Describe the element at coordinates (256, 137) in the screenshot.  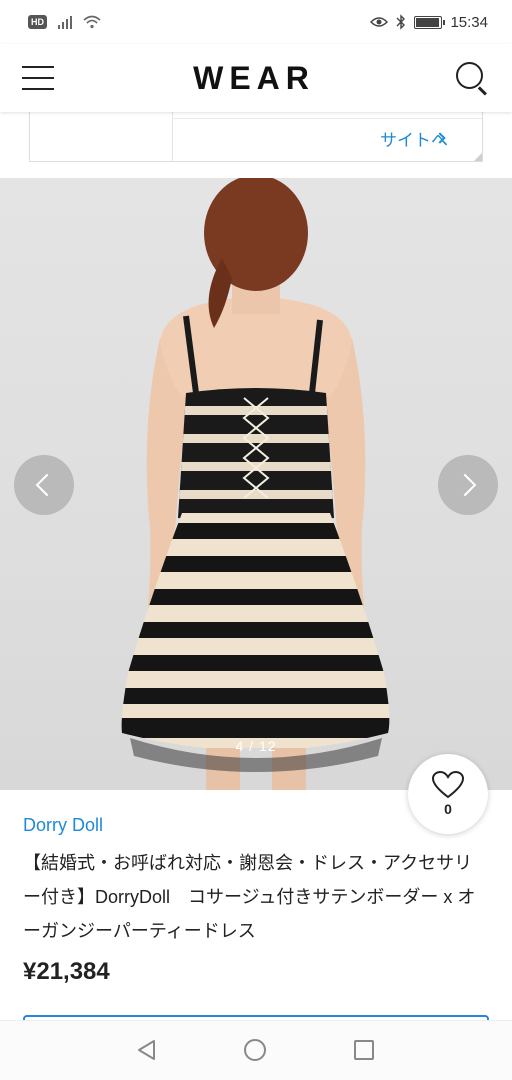
I see `ad-banner: サイトへ` at that location.